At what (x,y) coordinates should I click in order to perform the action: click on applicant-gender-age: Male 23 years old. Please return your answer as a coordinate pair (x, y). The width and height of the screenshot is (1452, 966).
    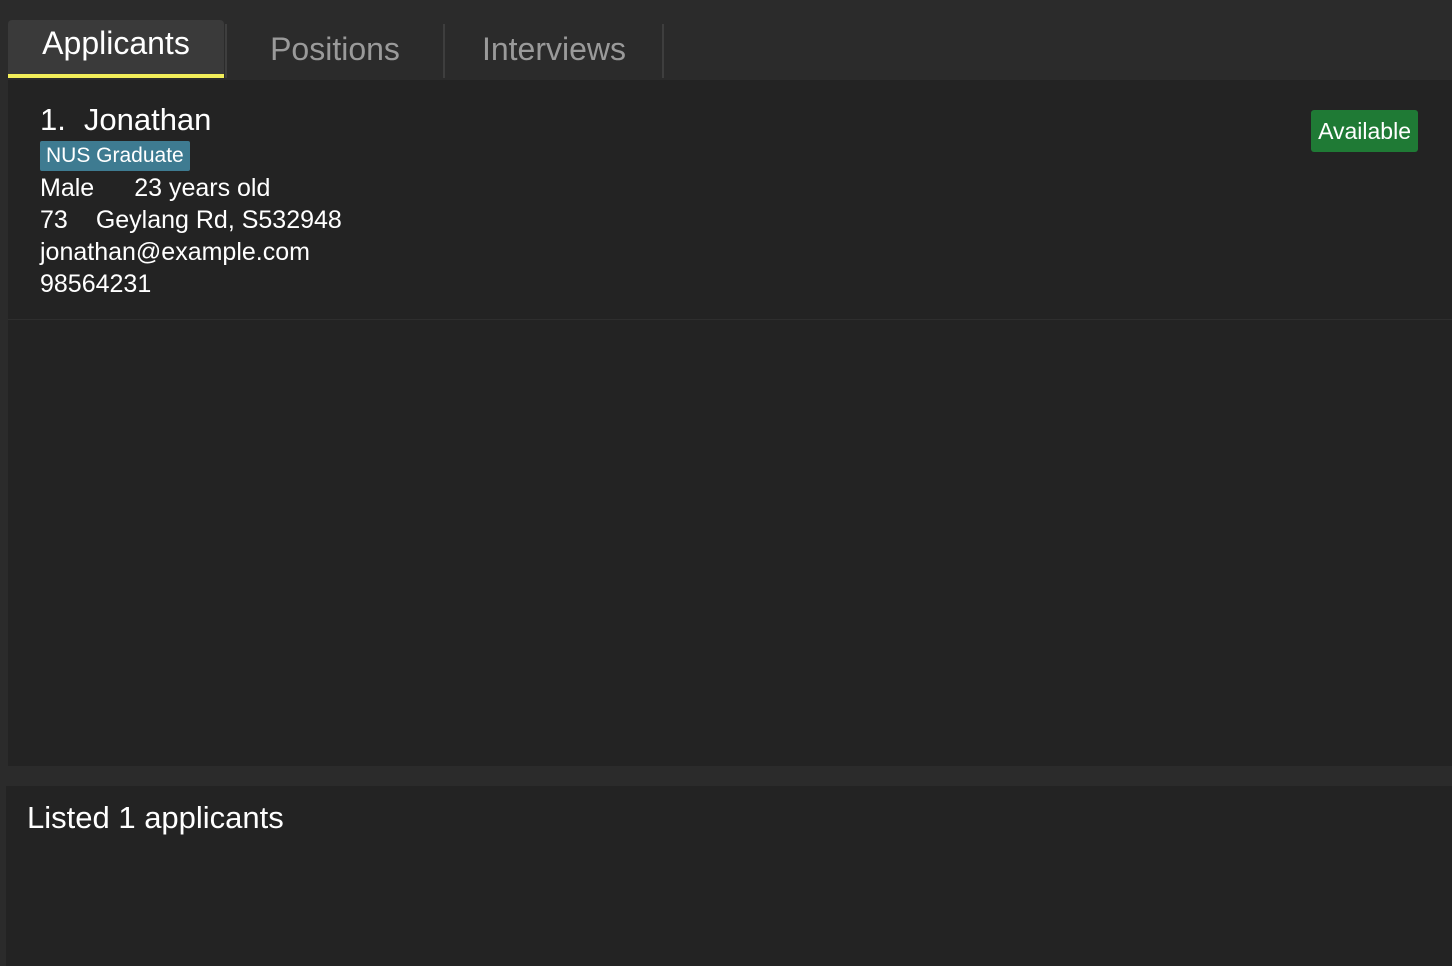
    Looking at the image, I should click on (155, 188).